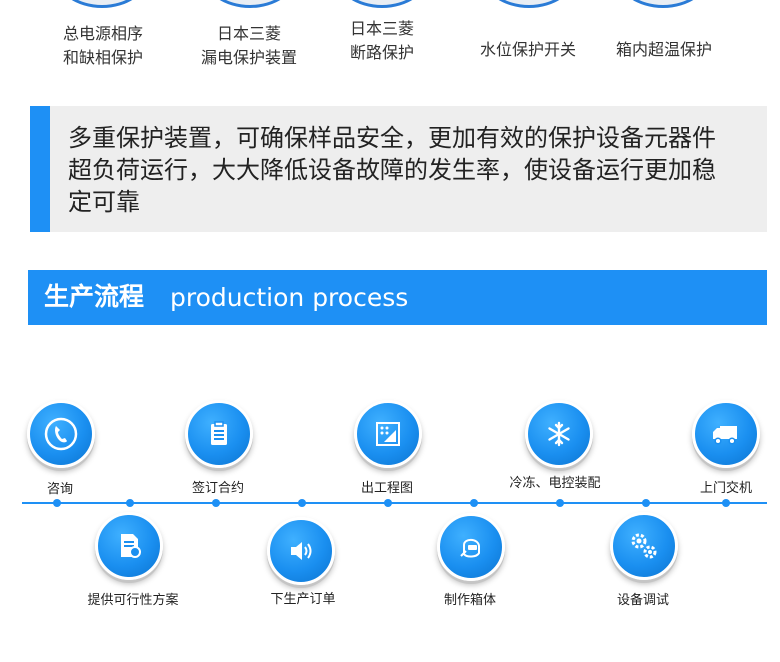 The height and width of the screenshot is (662, 780). I want to click on step-assembly, so click(559, 434).